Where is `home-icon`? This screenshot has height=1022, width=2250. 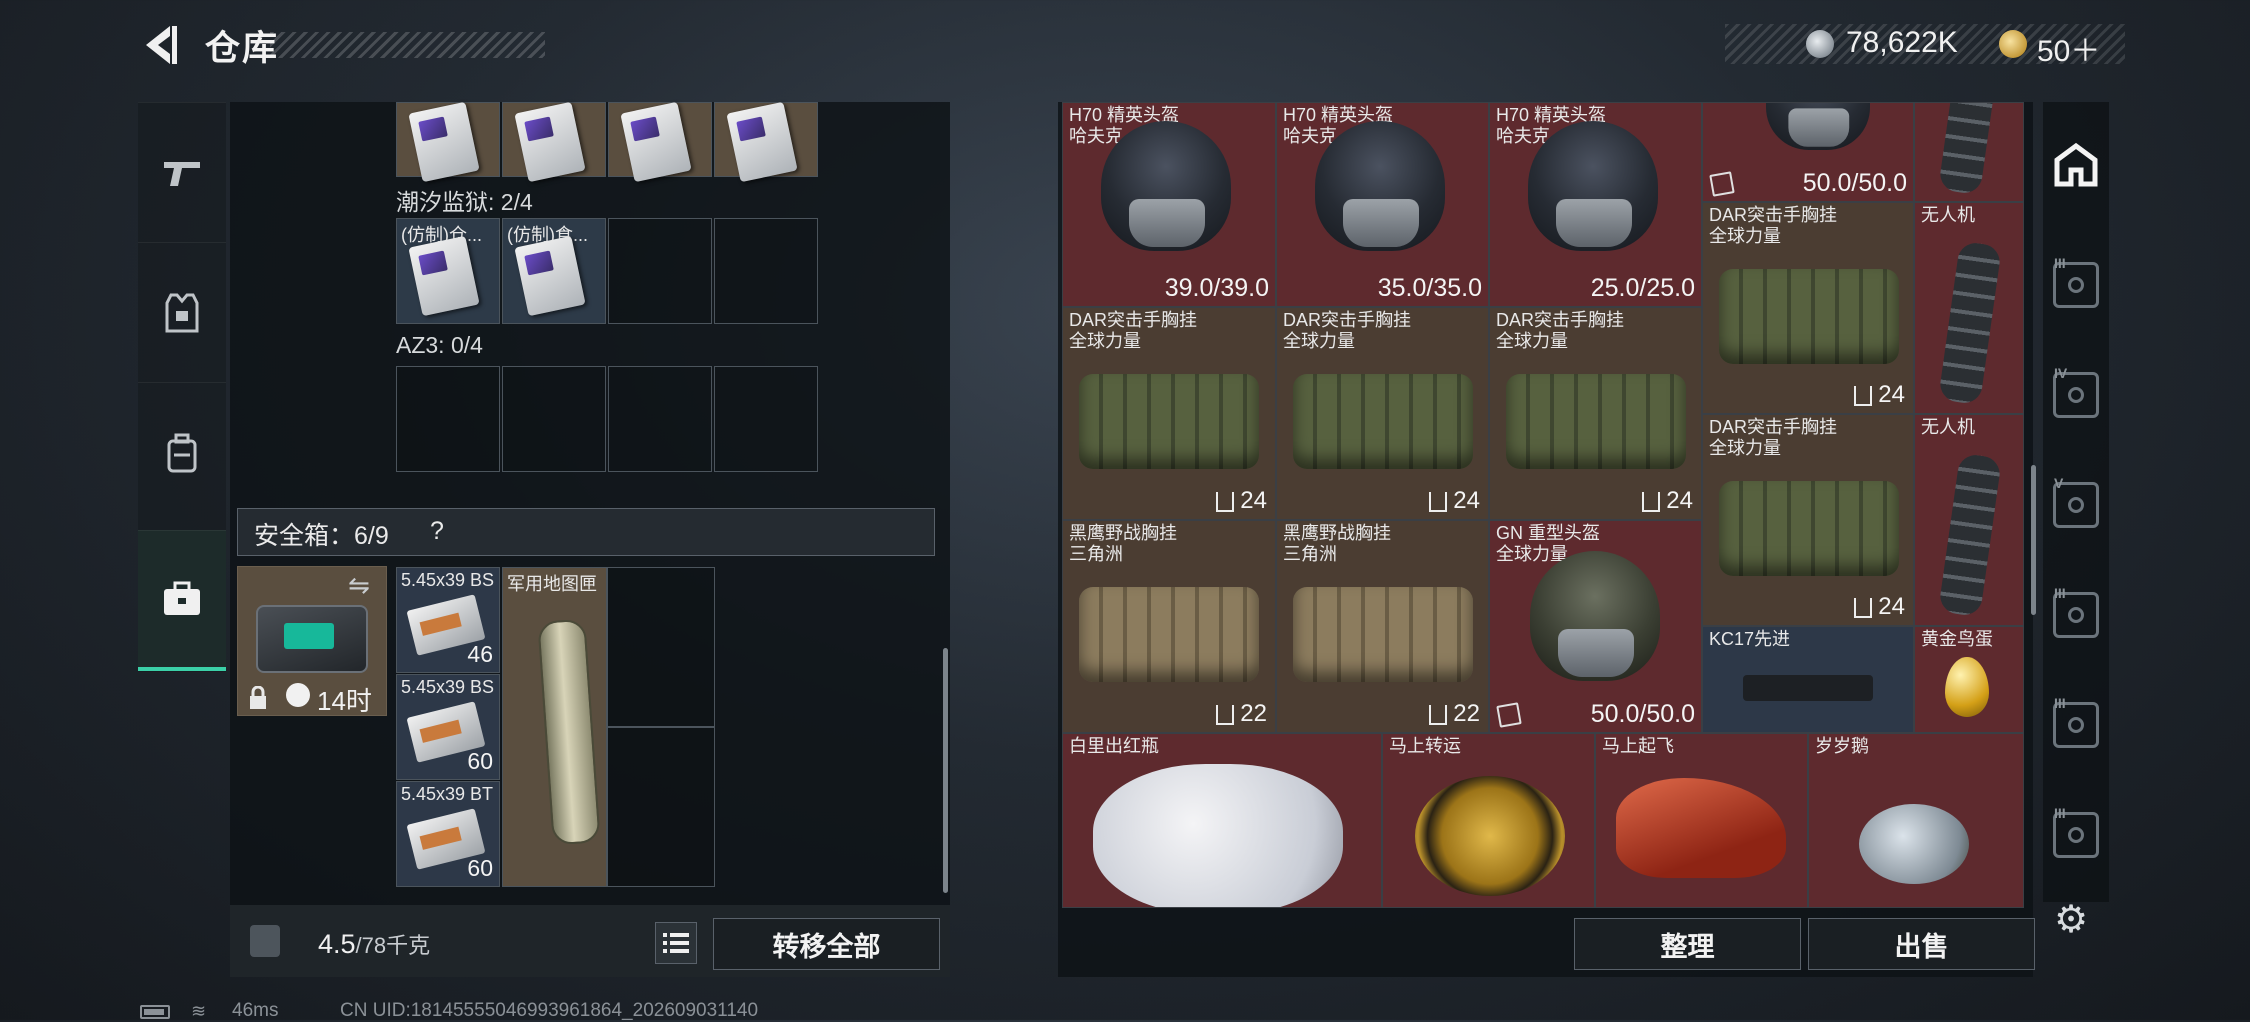 home-icon is located at coordinates (2076, 165).